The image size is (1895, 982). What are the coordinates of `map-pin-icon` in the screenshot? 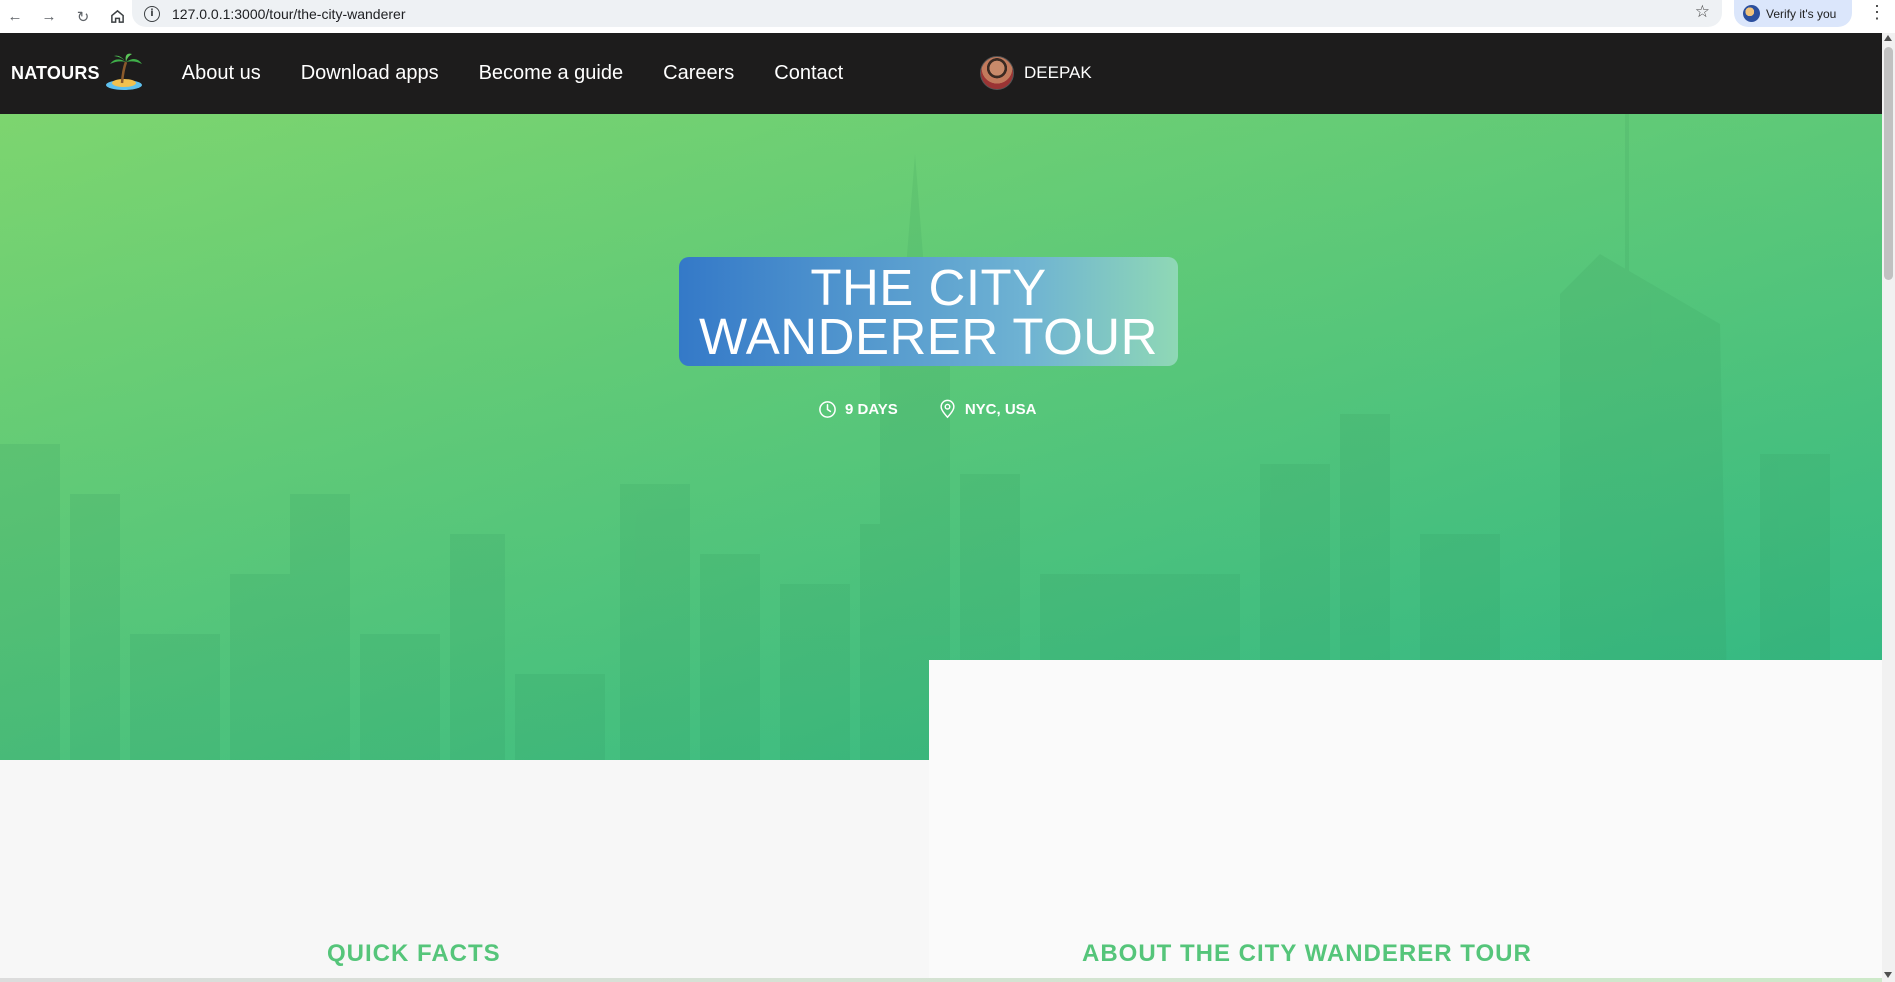 It's located at (947, 409).